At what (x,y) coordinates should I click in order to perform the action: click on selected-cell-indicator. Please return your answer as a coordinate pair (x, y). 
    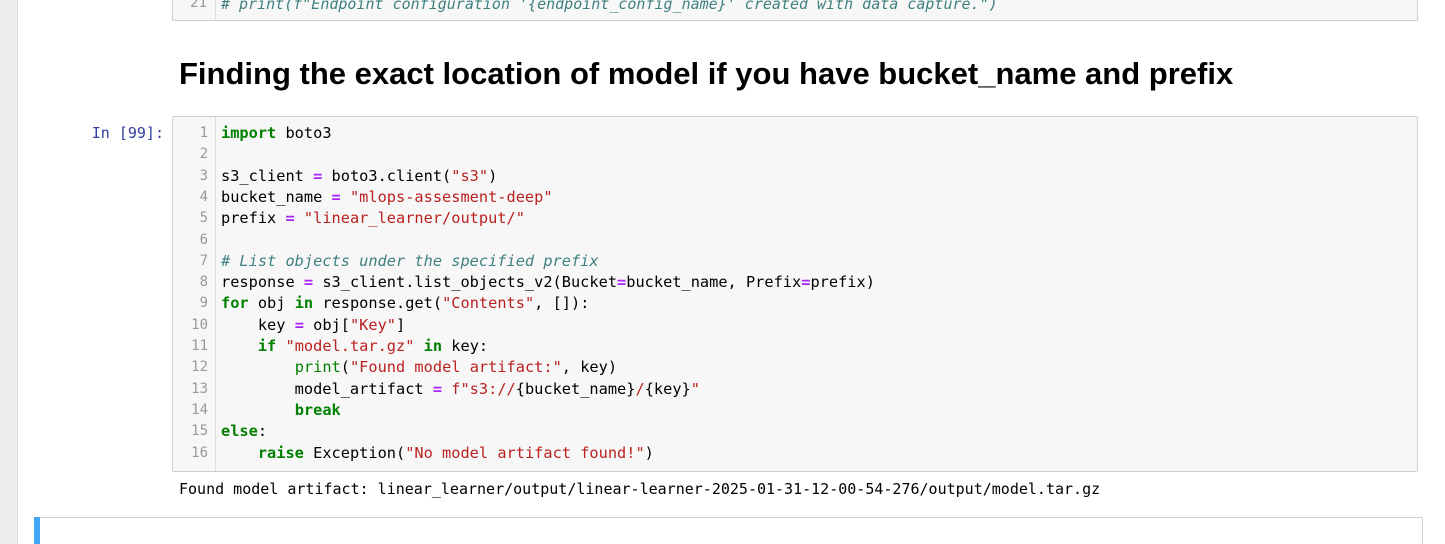
    Looking at the image, I should click on (37, 530).